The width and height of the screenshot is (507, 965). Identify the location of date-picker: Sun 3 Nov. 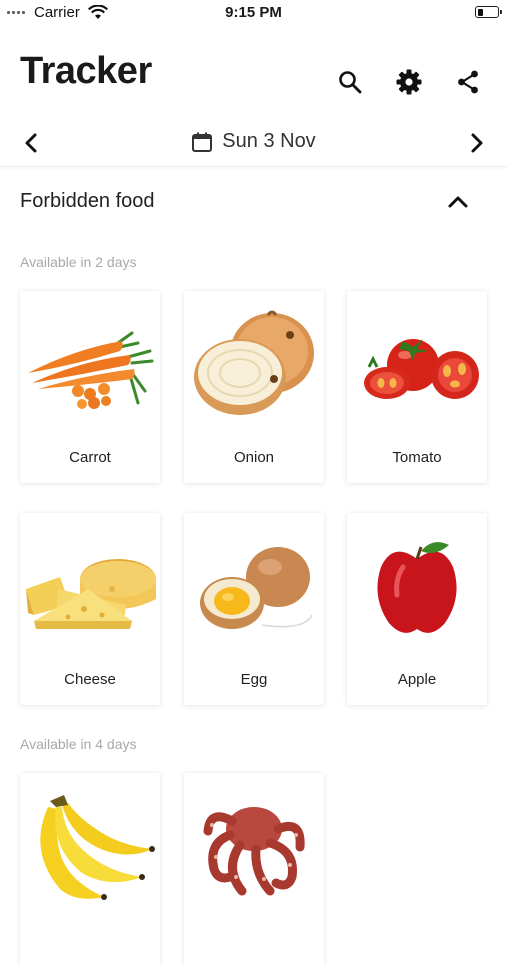
(253, 141).